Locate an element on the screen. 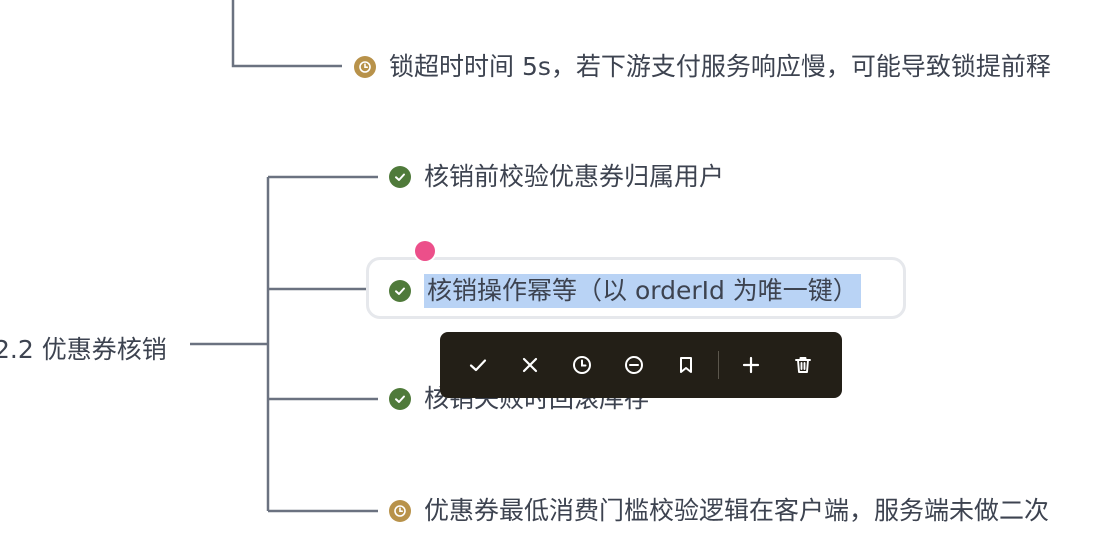 The image size is (1106, 560). clock-icon is located at coordinates (582, 365).